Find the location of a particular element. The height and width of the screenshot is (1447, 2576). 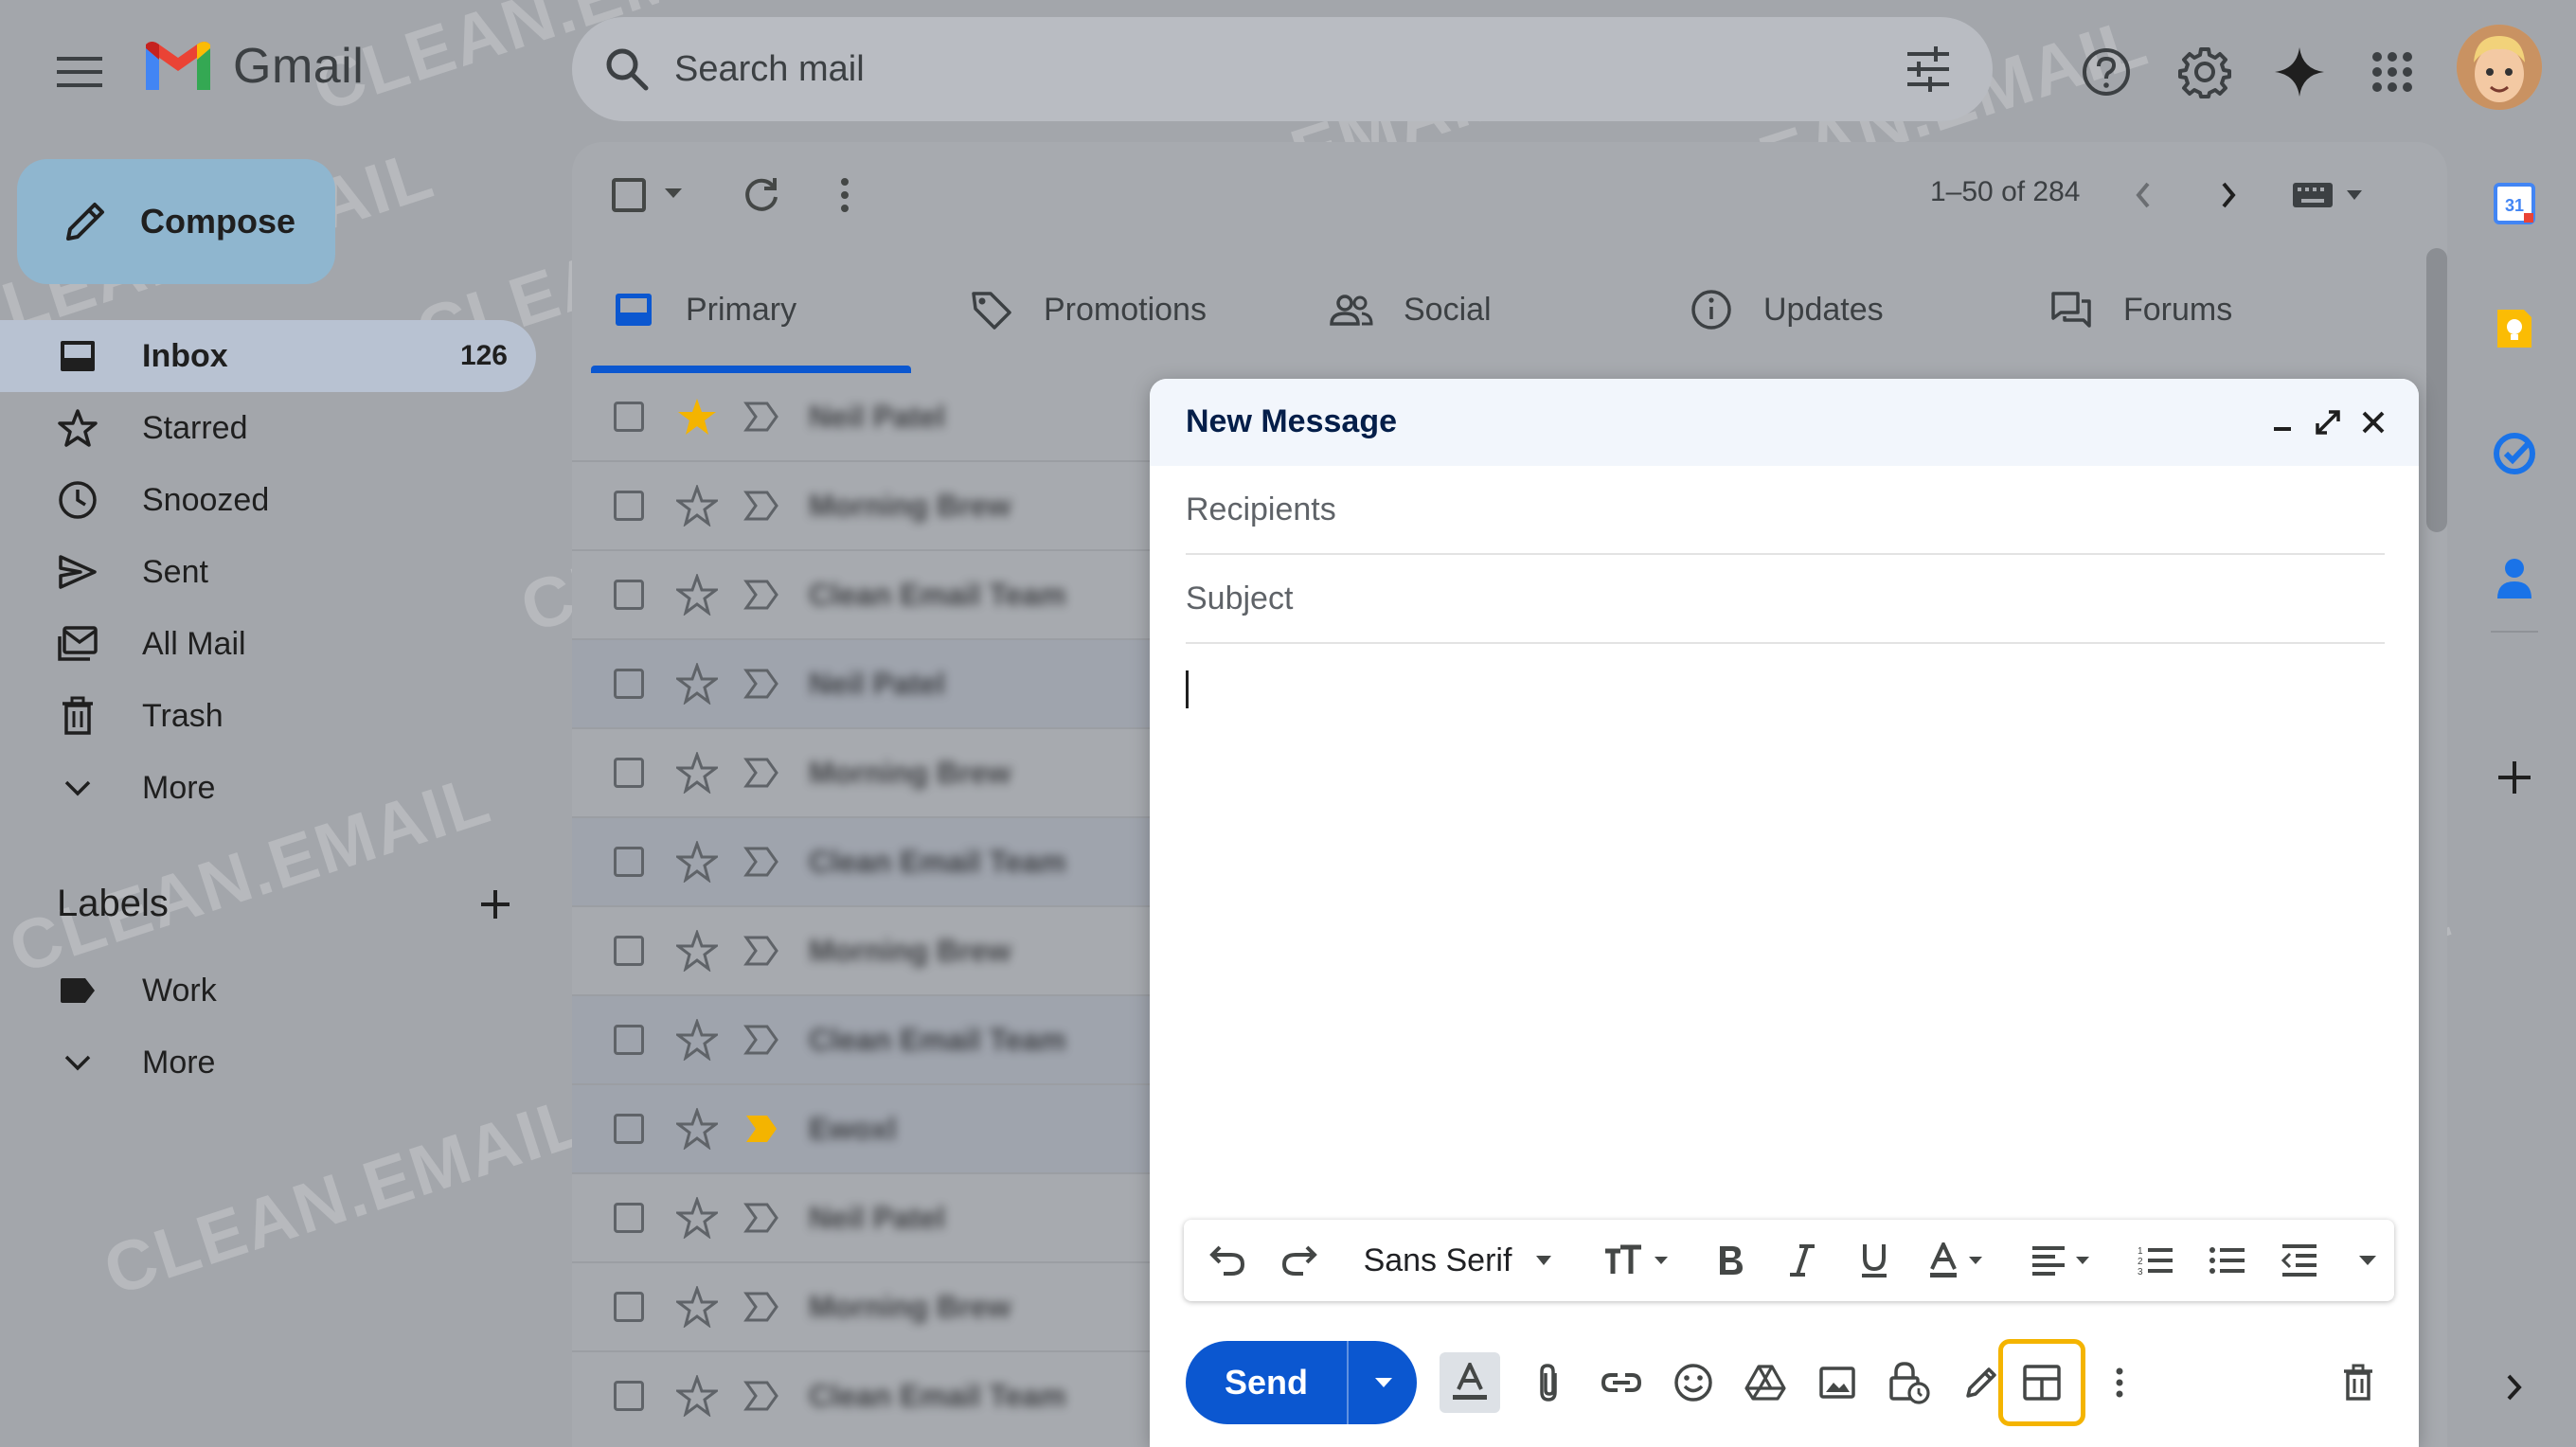

importance-marker-filled-icon is located at coordinates (761, 1129).